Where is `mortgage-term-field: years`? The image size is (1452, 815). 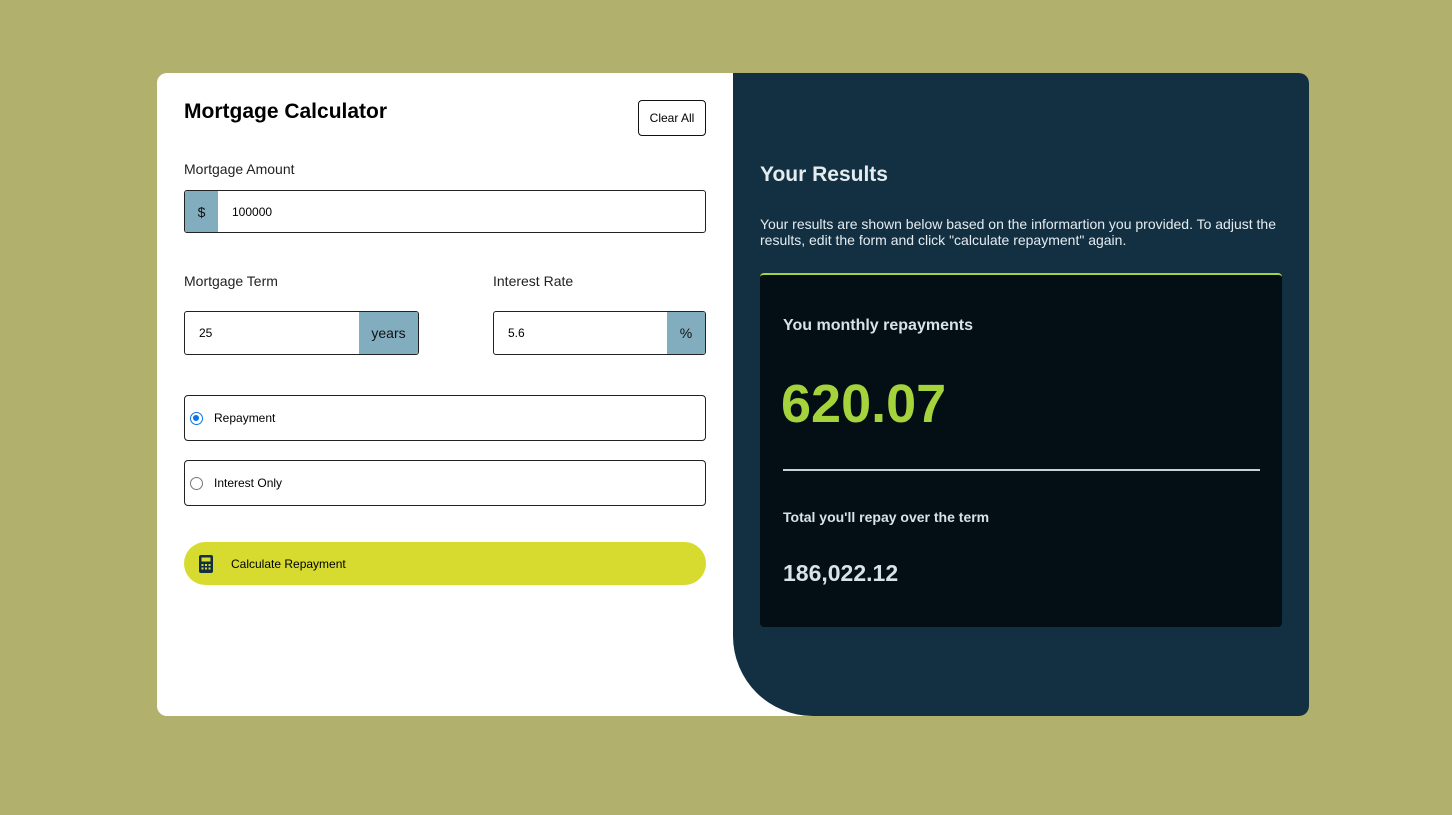 mortgage-term-field: years is located at coordinates (301, 333).